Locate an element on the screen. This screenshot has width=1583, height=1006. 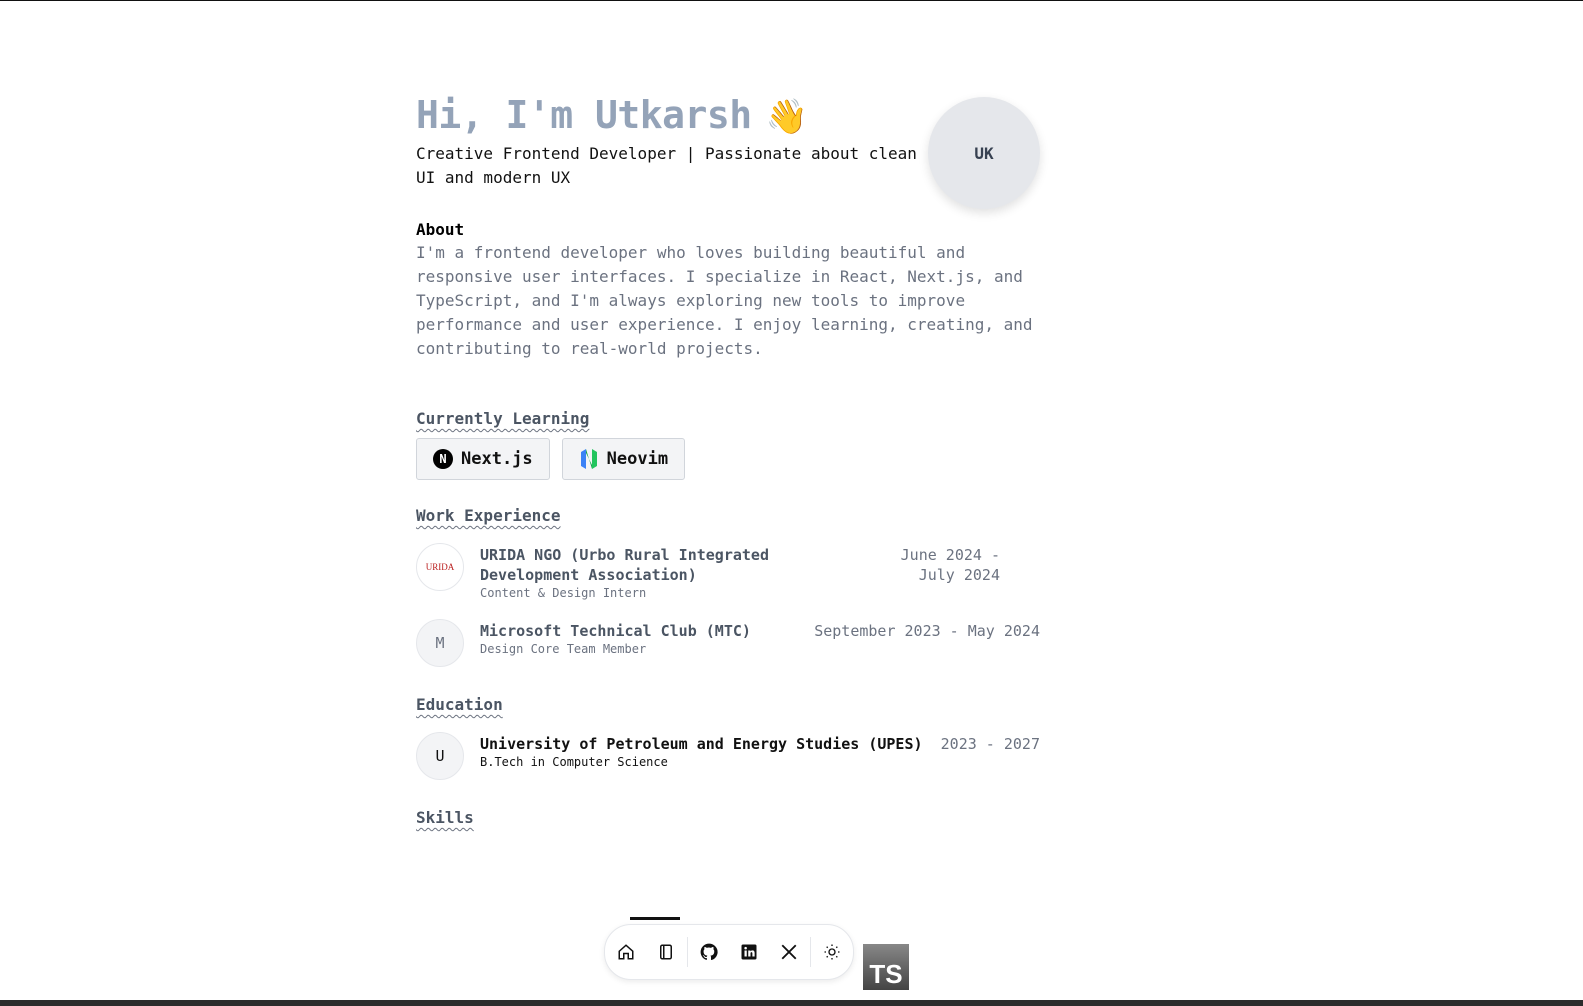
learning-heading: Currently Learning is located at coordinates (503, 418).